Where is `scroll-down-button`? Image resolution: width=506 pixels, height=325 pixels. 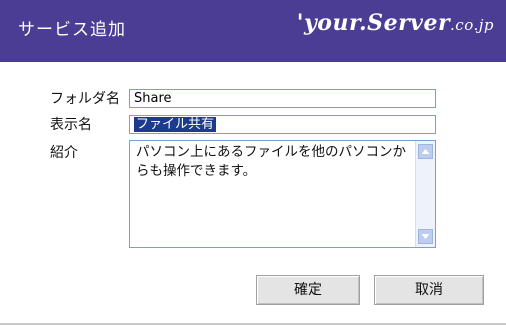 scroll-down-button is located at coordinates (425, 236).